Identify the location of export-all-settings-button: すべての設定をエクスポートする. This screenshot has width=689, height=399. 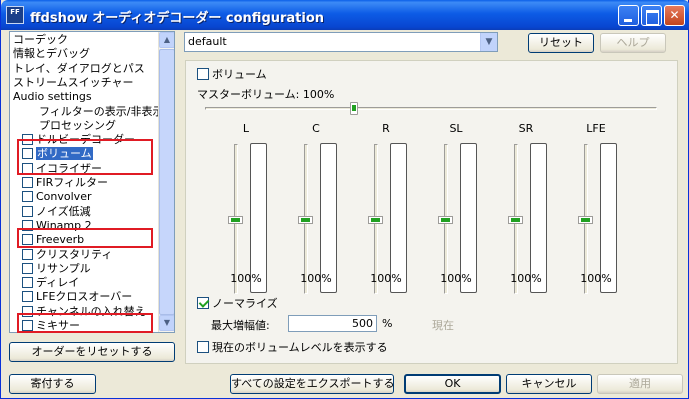
(312, 384).